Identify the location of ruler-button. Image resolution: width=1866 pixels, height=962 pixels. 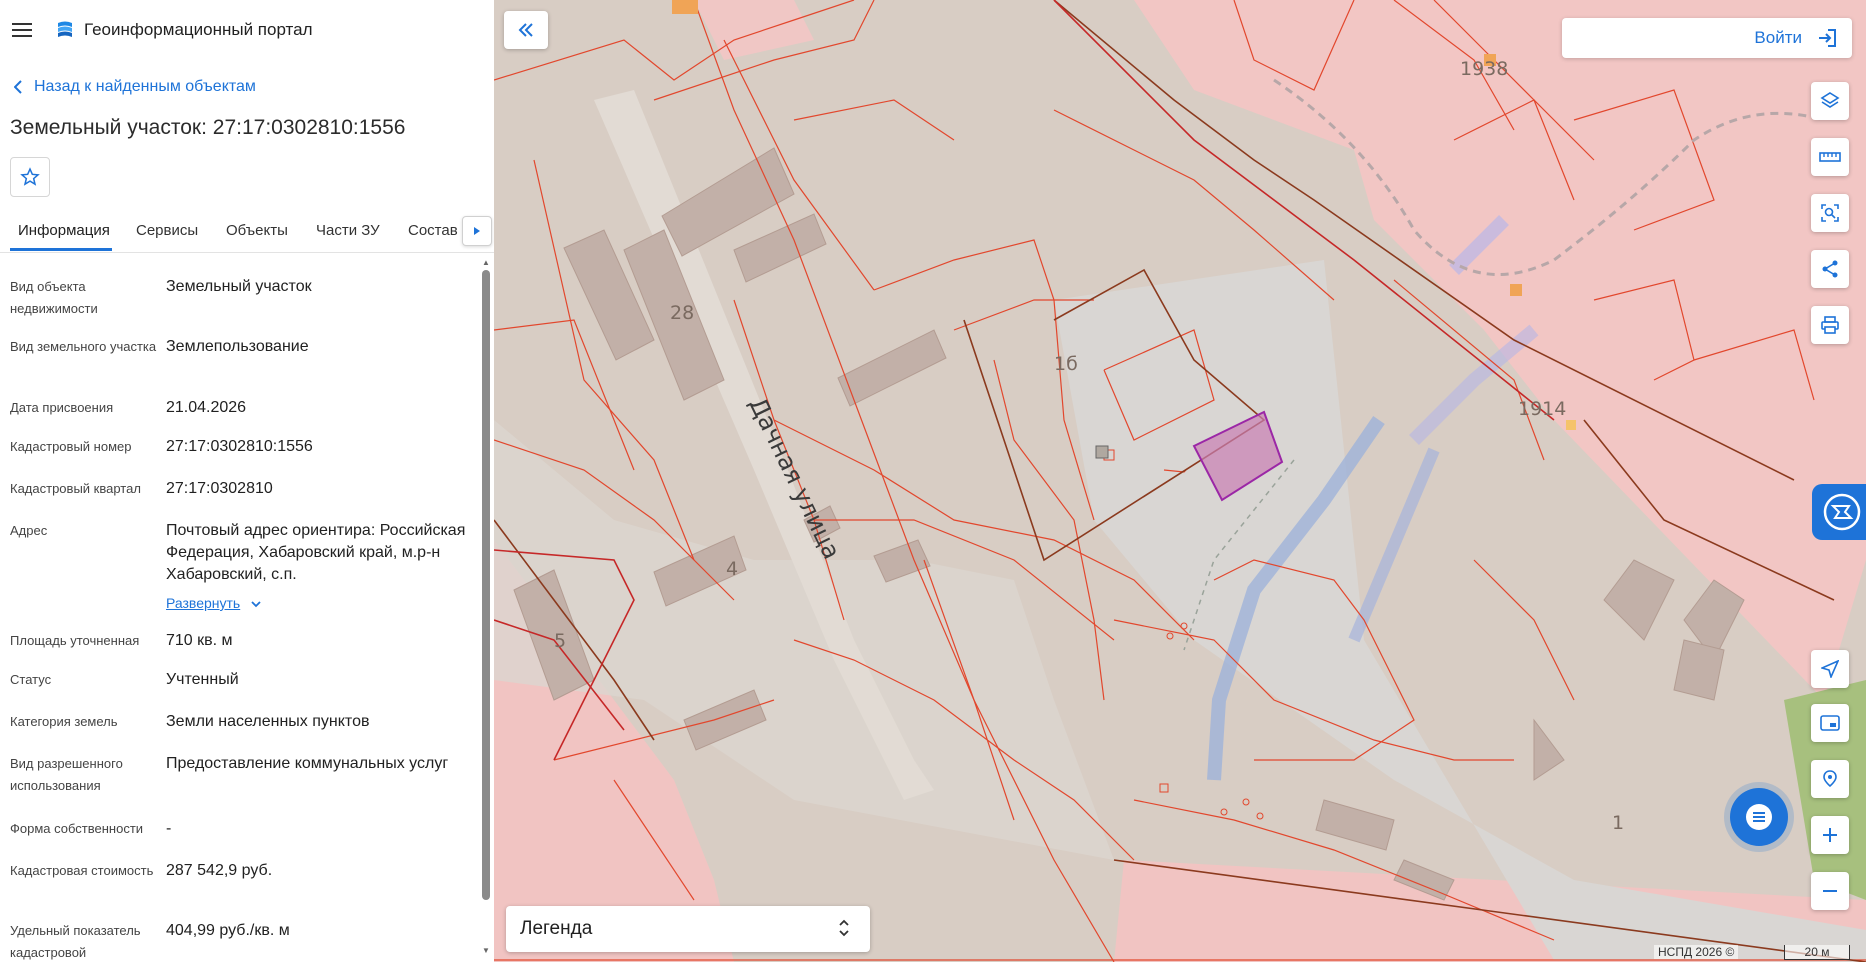
(1830, 157).